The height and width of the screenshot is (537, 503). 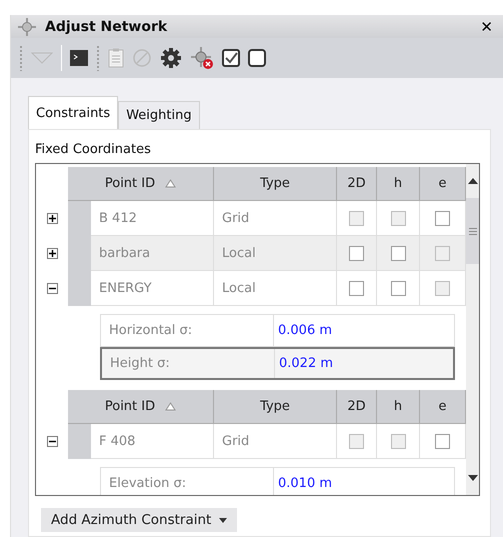 What do you see at coordinates (152, 288) in the screenshot?
I see `table-cell: ENERGY` at bounding box center [152, 288].